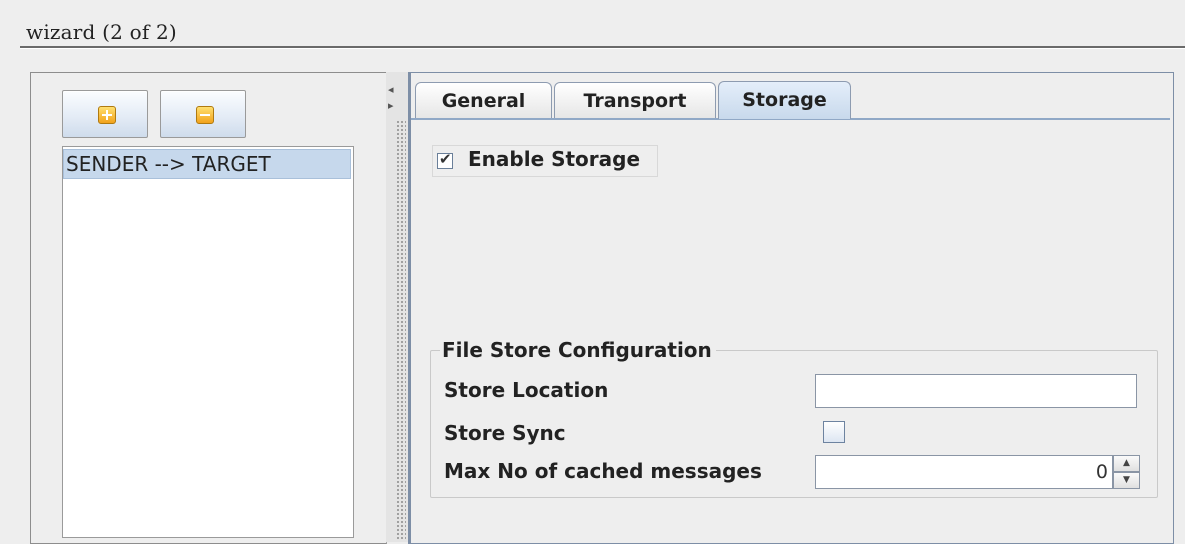 This screenshot has height=544, width=1185. What do you see at coordinates (207, 164) in the screenshot?
I see `list-item: SENDER --> TARGET` at bounding box center [207, 164].